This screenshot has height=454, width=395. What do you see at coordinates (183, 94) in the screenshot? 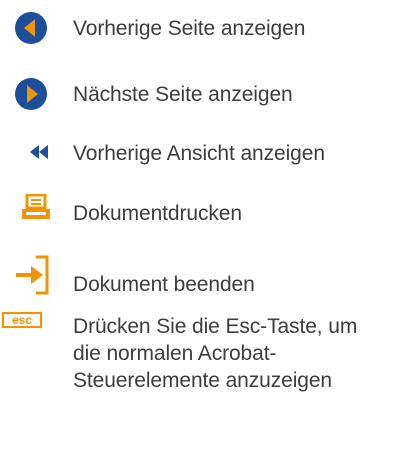
I see `next-page-label: Nächste Seite anzeigen` at bounding box center [183, 94].